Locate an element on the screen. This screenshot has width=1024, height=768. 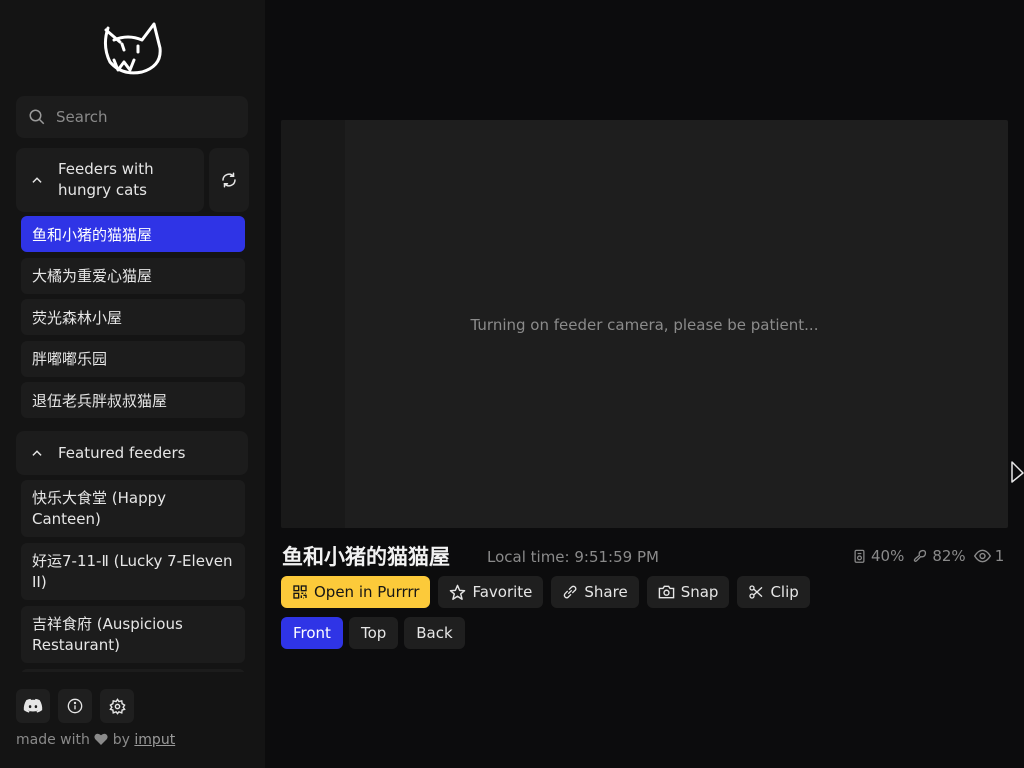
food-bag-icon is located at coordinates (859, 556).